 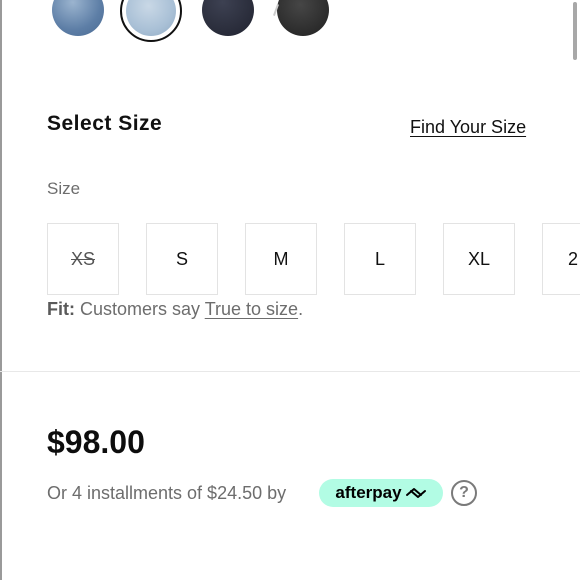 What do you see at coordinates (139, 309) in the screenshot?
I see `fit-text: Customers say` at bounding box center [139, 309].